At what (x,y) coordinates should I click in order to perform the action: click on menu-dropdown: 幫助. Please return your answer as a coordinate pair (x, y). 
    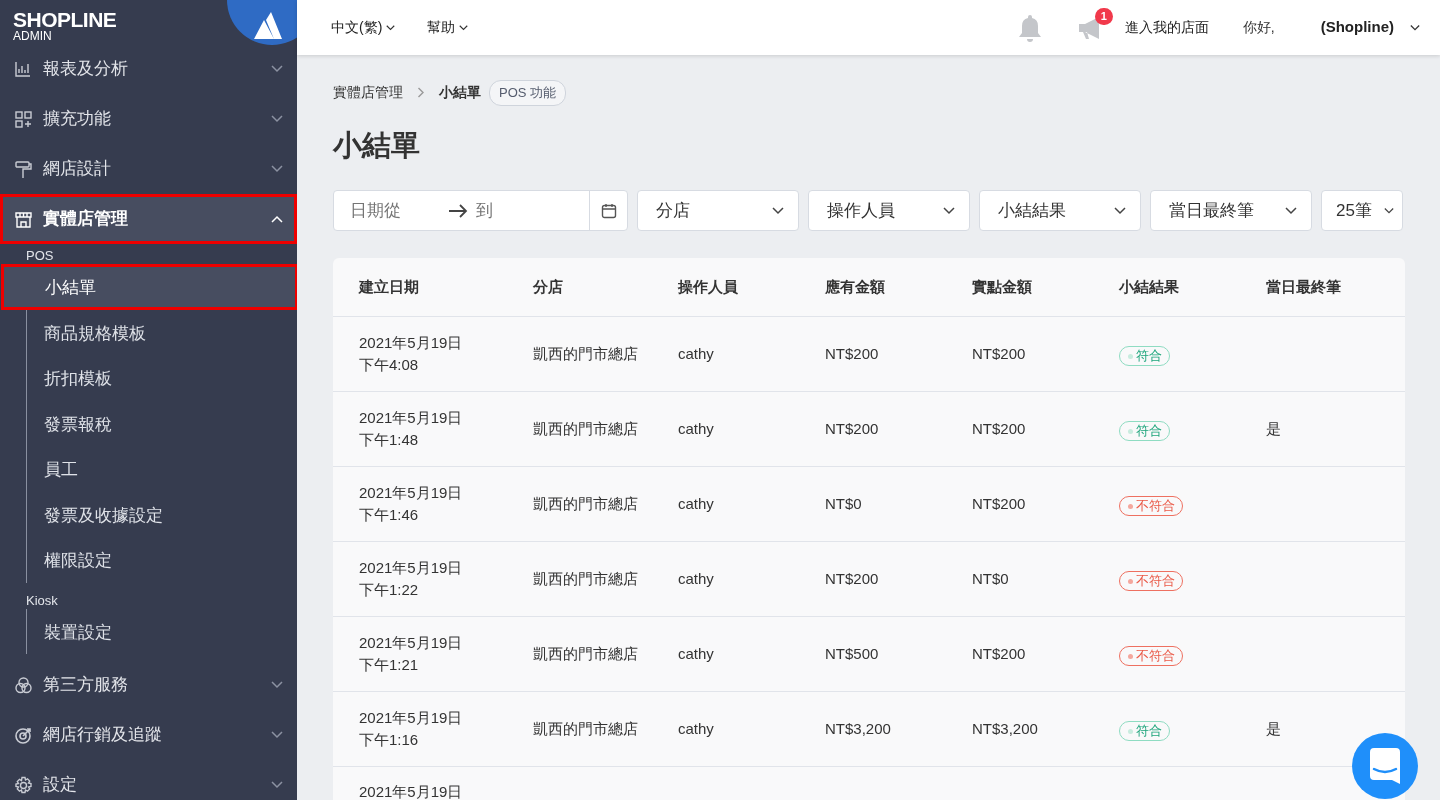
    Looking at the image, I should click on (448, 27).